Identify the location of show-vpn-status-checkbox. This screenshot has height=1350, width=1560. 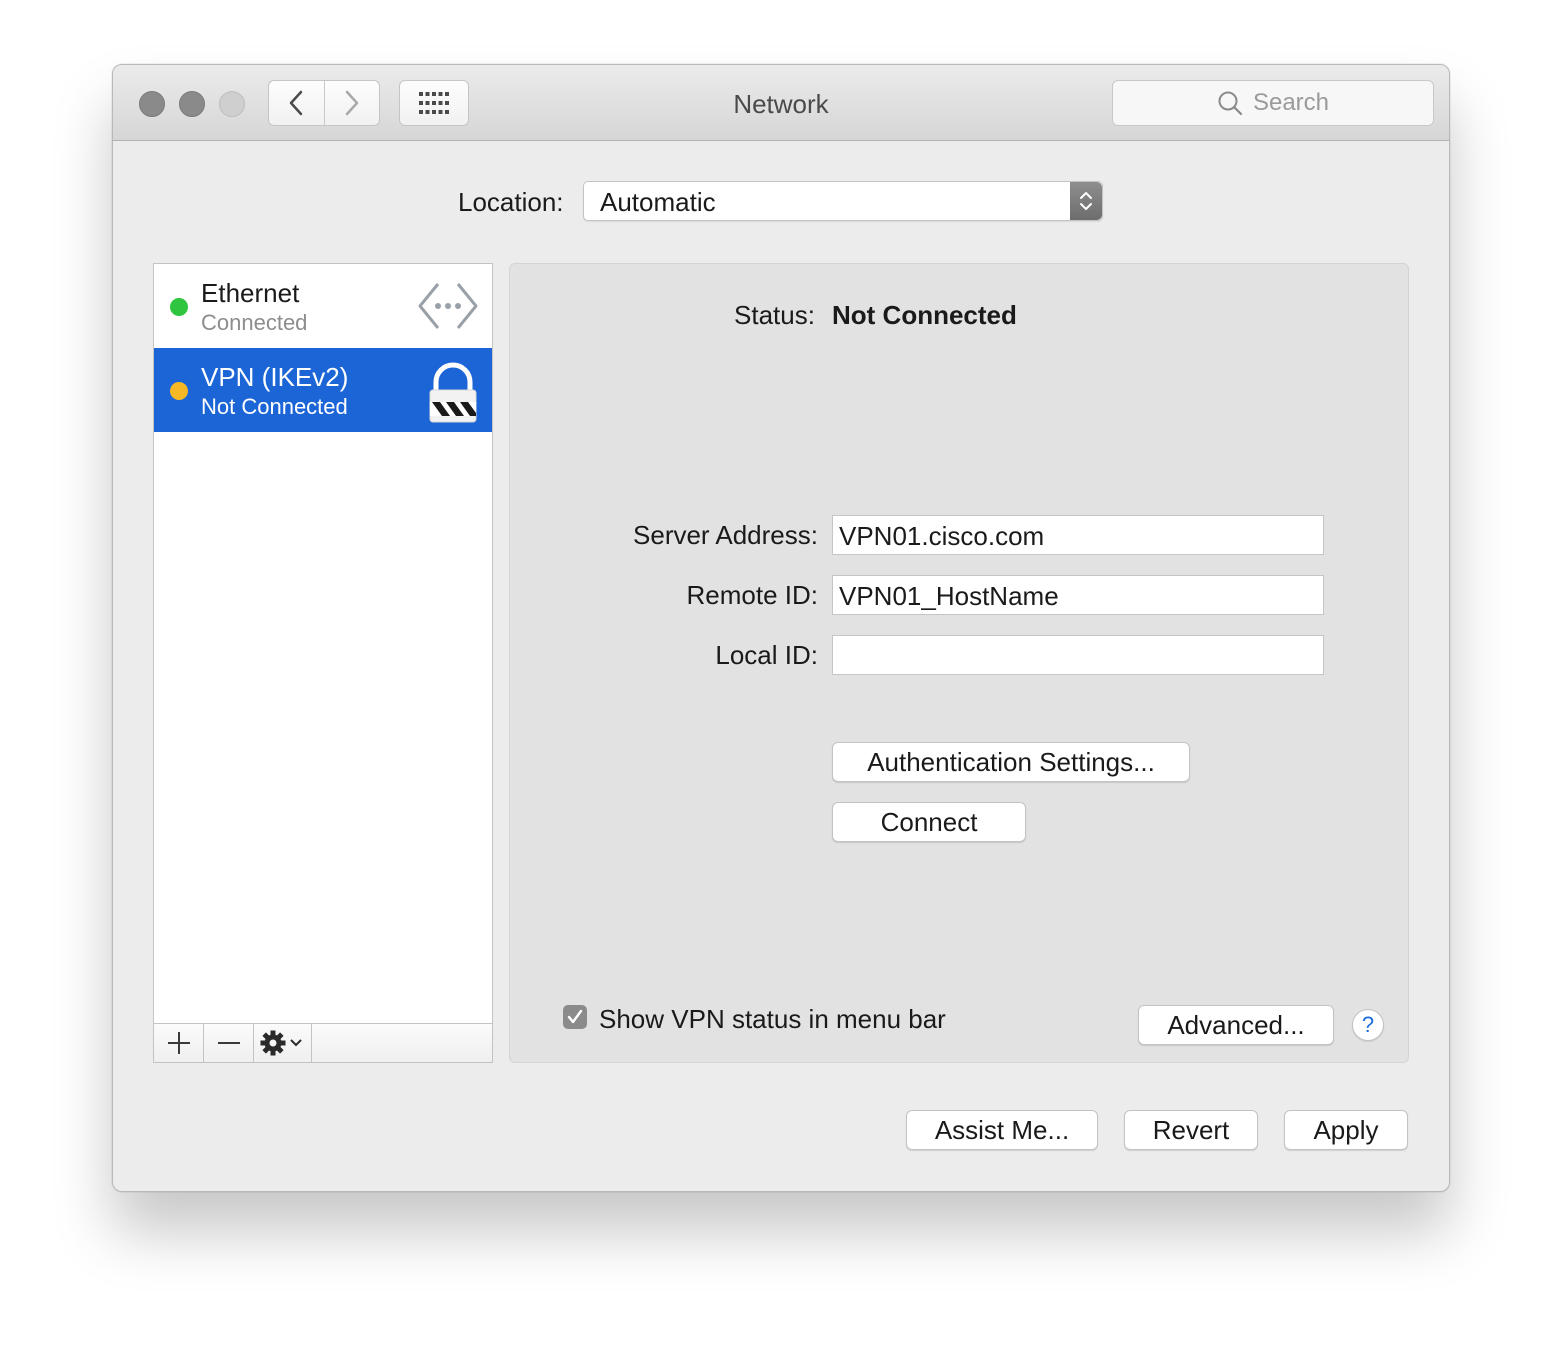
(575, 1017).